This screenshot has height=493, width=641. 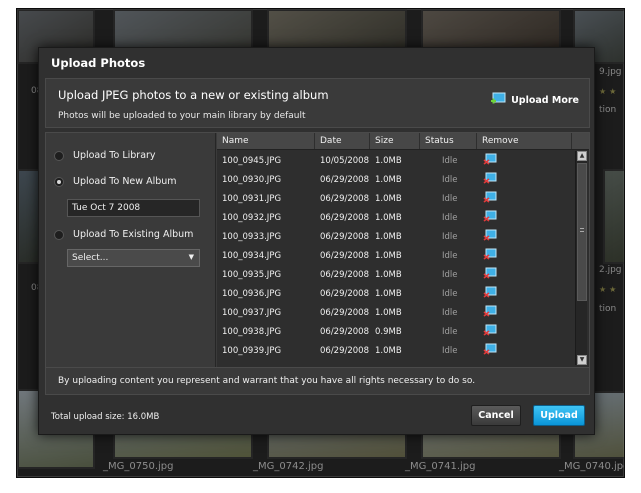 I want to click on table-scrollbar: ▲ ▼, so click(x=581, y=258).